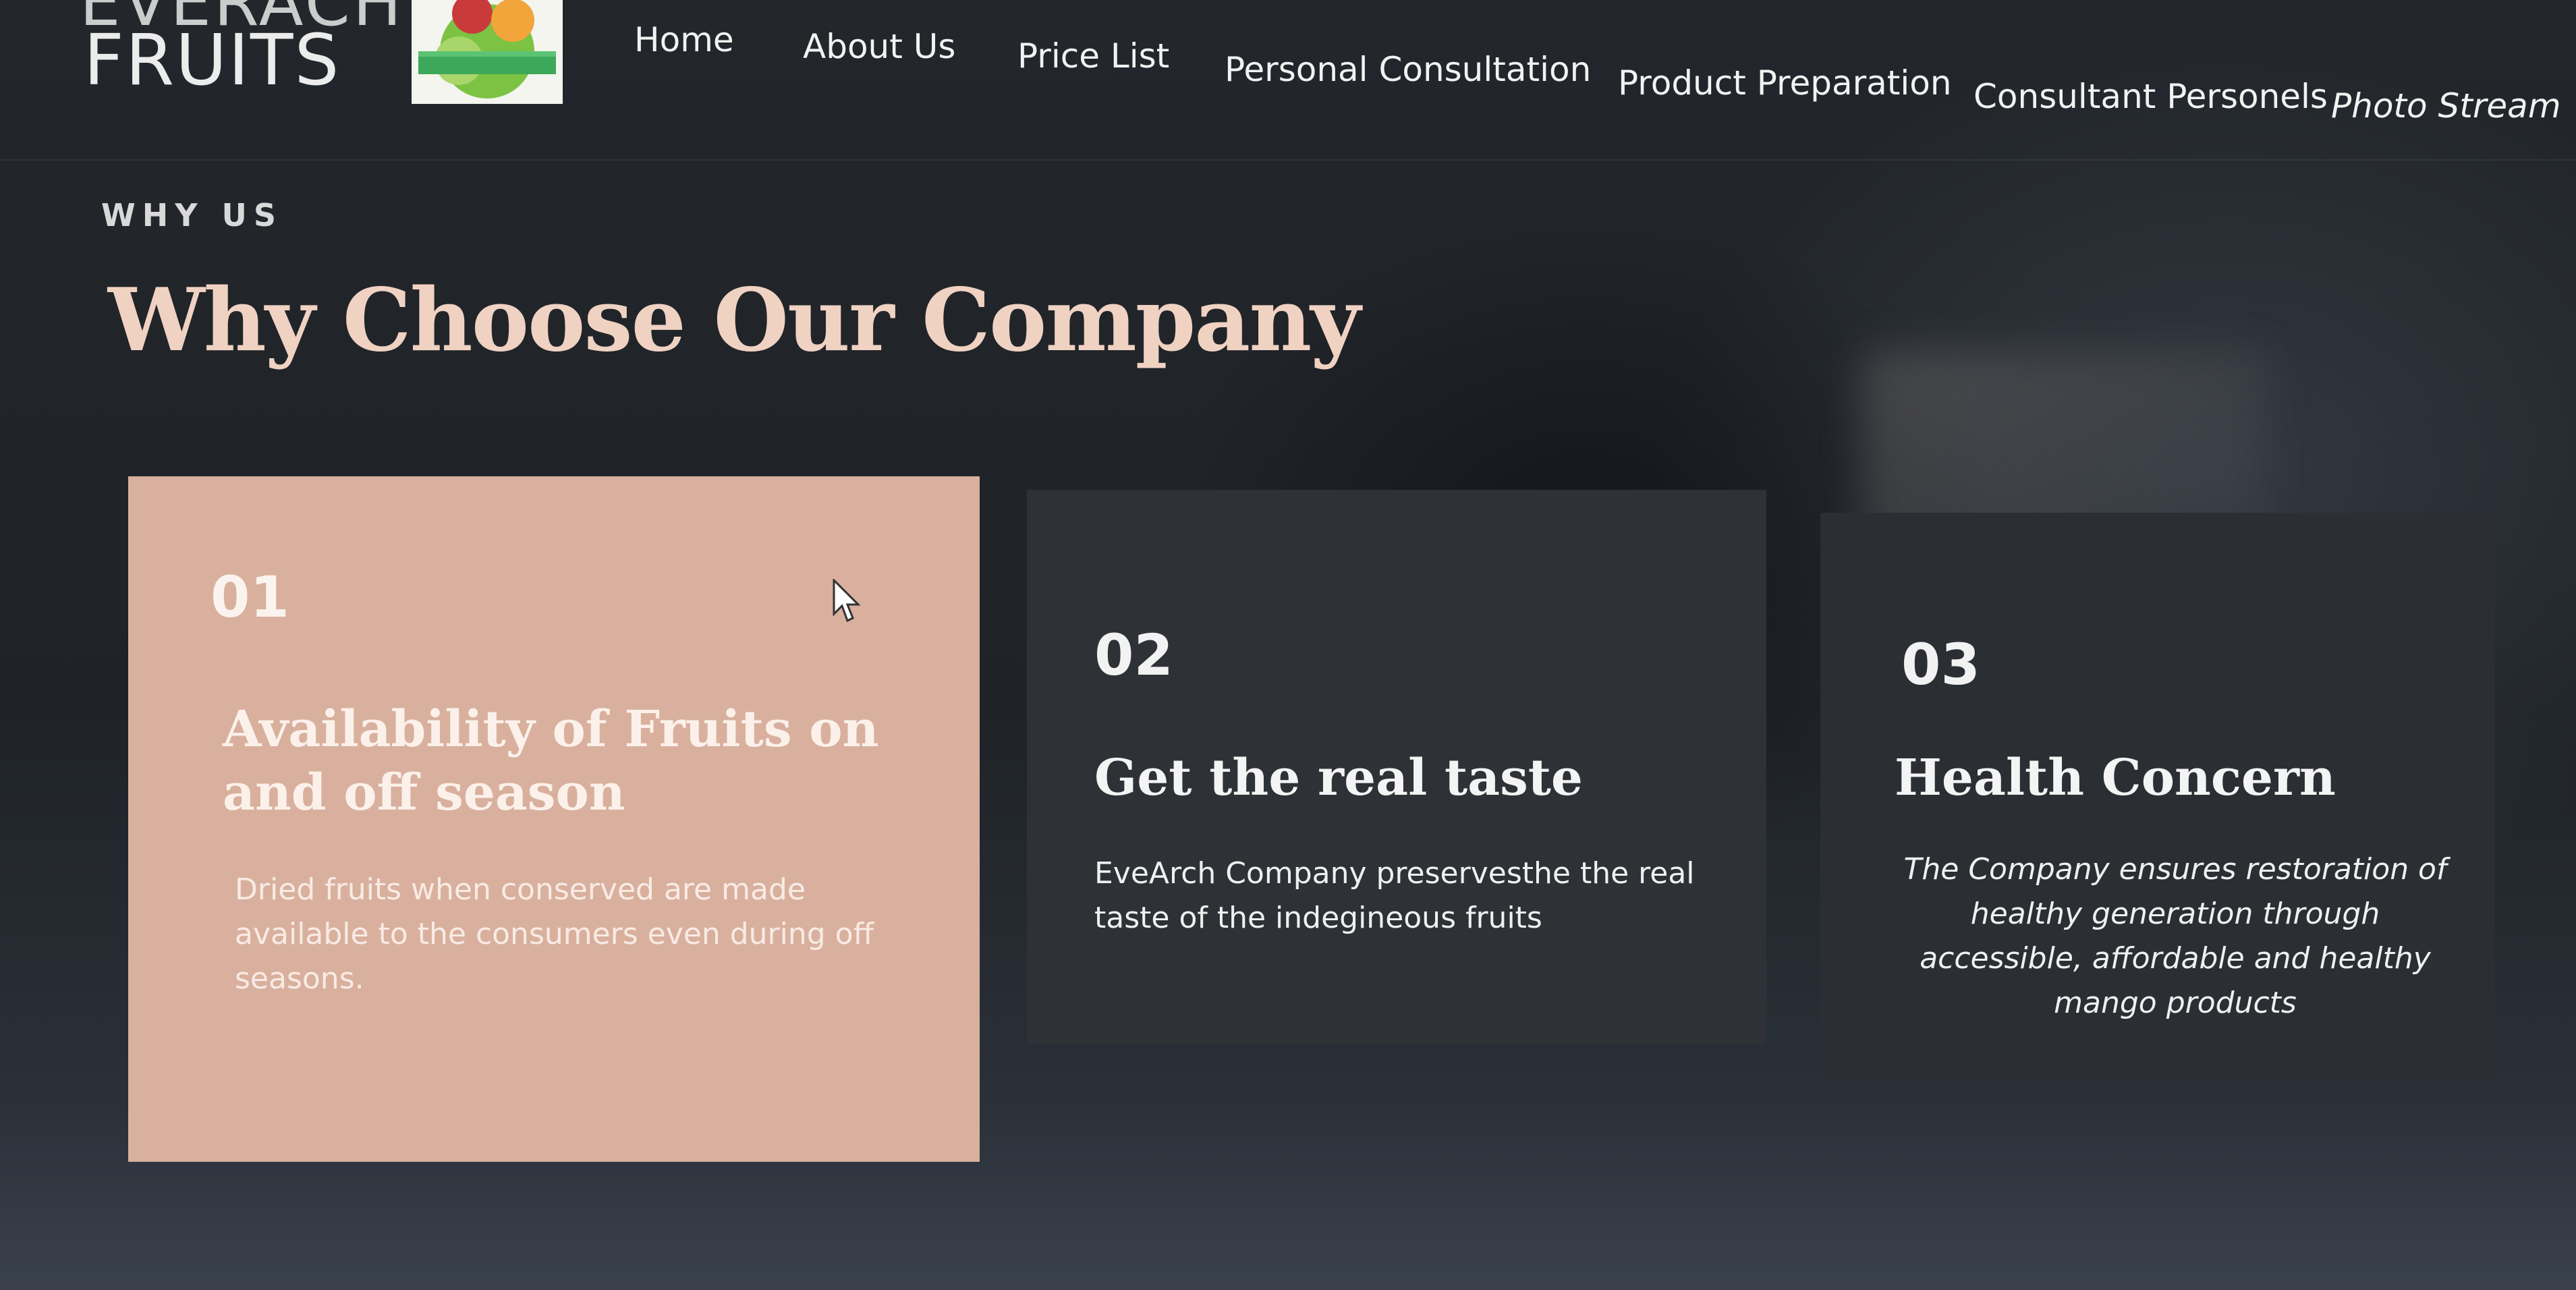 The image size is (2576, 1290). What do you see at coordinates (2115, 778) in the screenshot?
I see `card-heading: Health Concern` at bounding box center [2115, 778].